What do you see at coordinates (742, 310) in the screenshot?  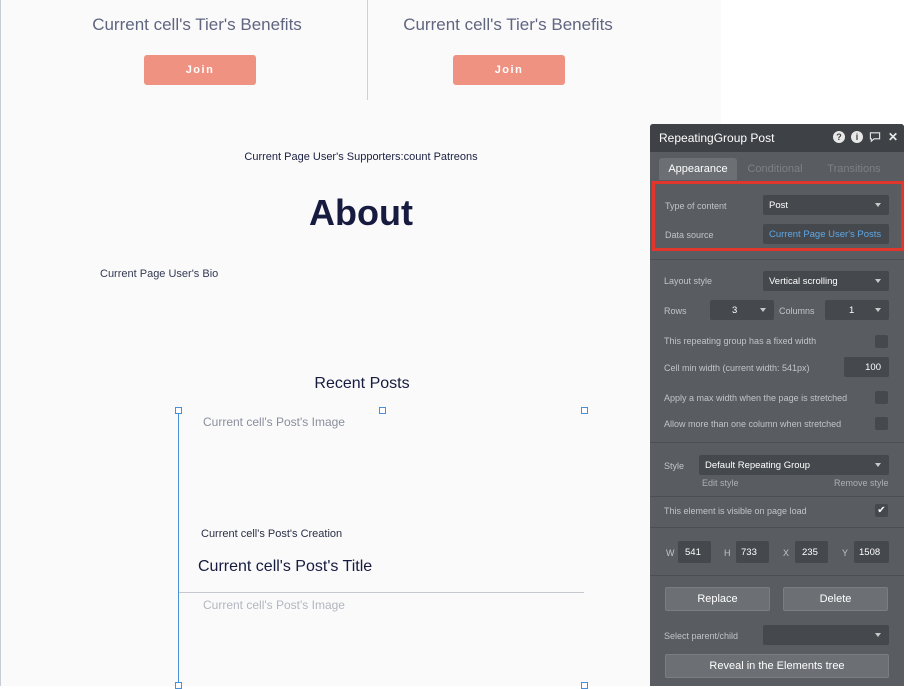 I see `rows-dropdown: 3` at bounding box center [742, 310].